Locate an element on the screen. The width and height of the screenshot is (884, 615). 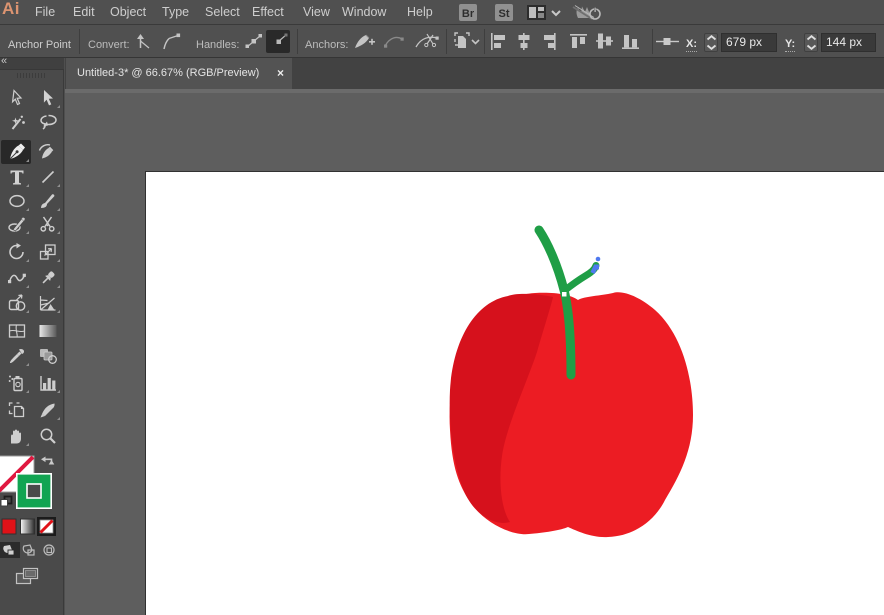
svg-text: Br is located at coordinates (468, 14).